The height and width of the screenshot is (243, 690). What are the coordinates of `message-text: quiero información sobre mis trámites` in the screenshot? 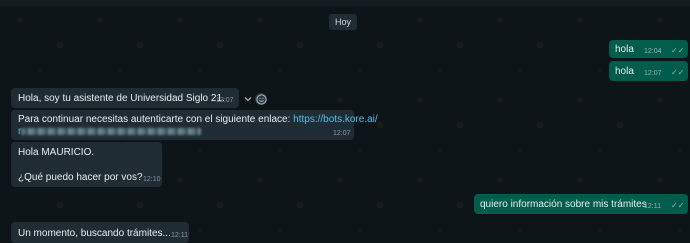 It's located at (563, 204).